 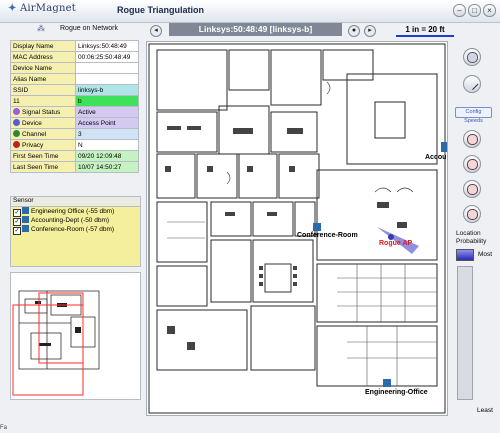 I want to click on property-value: b, so click(x=107, y=101).